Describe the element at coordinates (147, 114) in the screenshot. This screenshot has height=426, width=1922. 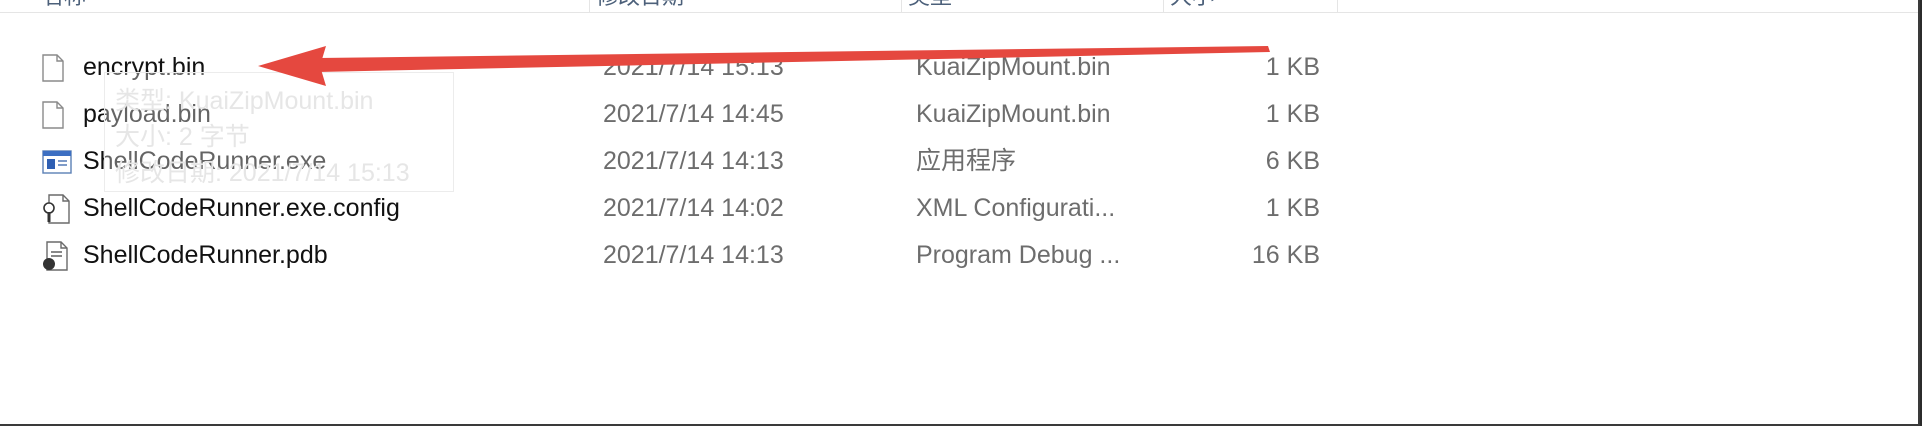
I see `file-name: payload.bin` at that location.